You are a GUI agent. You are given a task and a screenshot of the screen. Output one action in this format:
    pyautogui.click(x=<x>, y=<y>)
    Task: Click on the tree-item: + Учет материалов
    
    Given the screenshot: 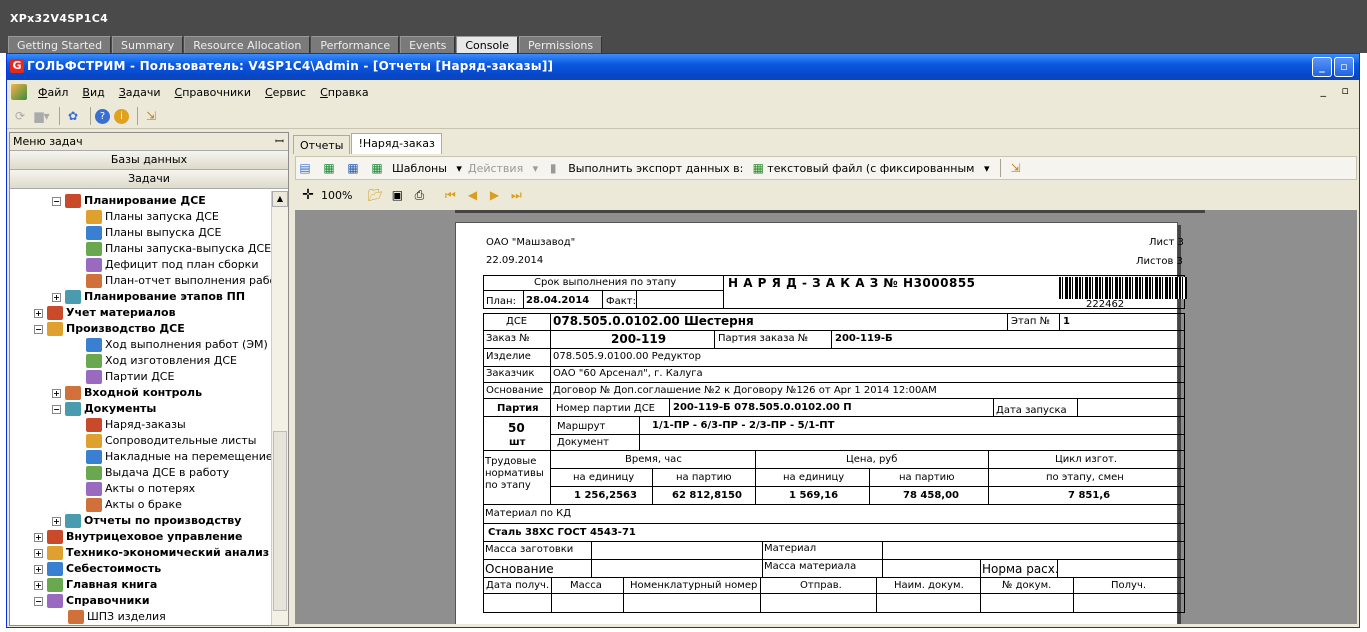 What is the action you would take?
    pyautogui.click(x=105, y=313)
    